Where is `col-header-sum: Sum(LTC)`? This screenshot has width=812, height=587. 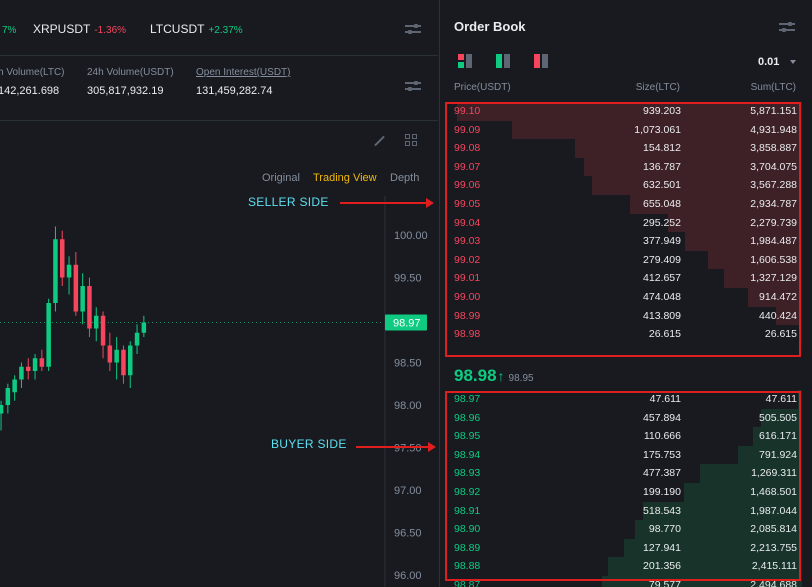 col-header-sum: Sum(LTC) is located at coordinates (773, 87).